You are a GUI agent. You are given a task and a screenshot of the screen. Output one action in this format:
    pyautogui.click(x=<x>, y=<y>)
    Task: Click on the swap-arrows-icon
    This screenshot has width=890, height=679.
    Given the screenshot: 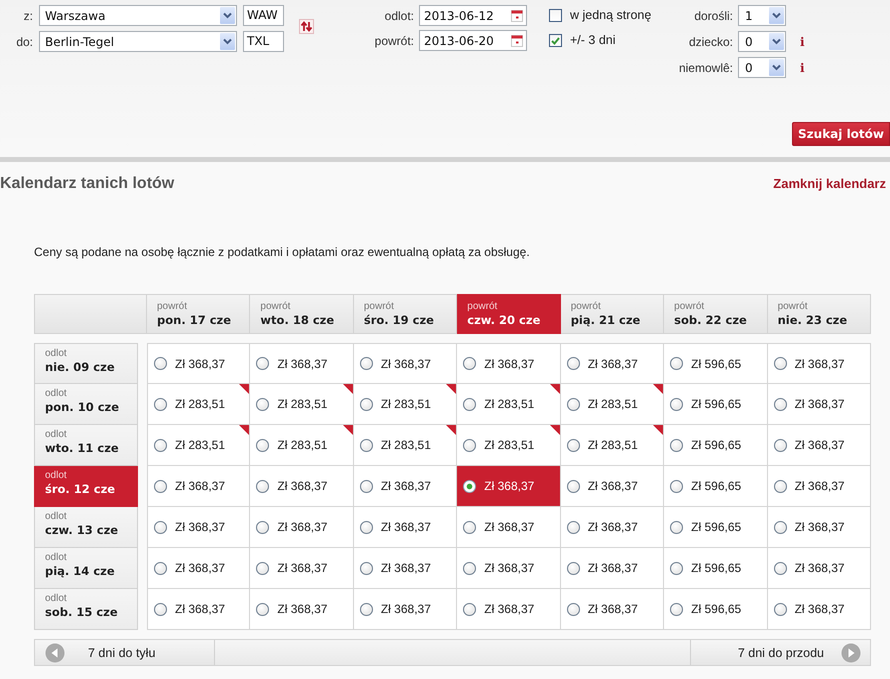 What is the action you would take?
    pyautogui.click(x=306, y=26)
    